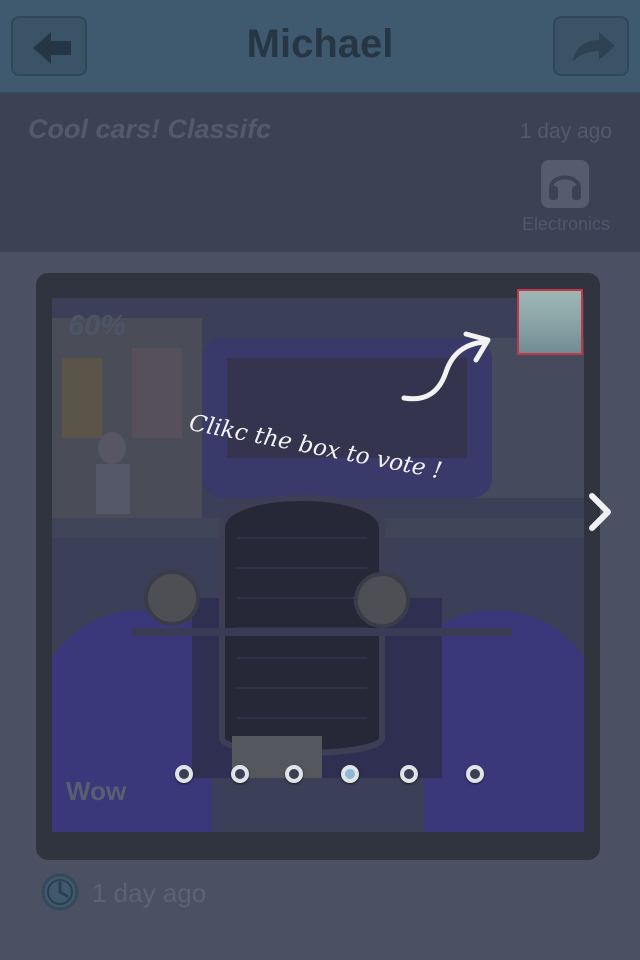 This screenshot has height=960, width=640. Describe the element at coordinates (565, 131) in the screenshot. I see `post-time: 1 day ago` at that location.